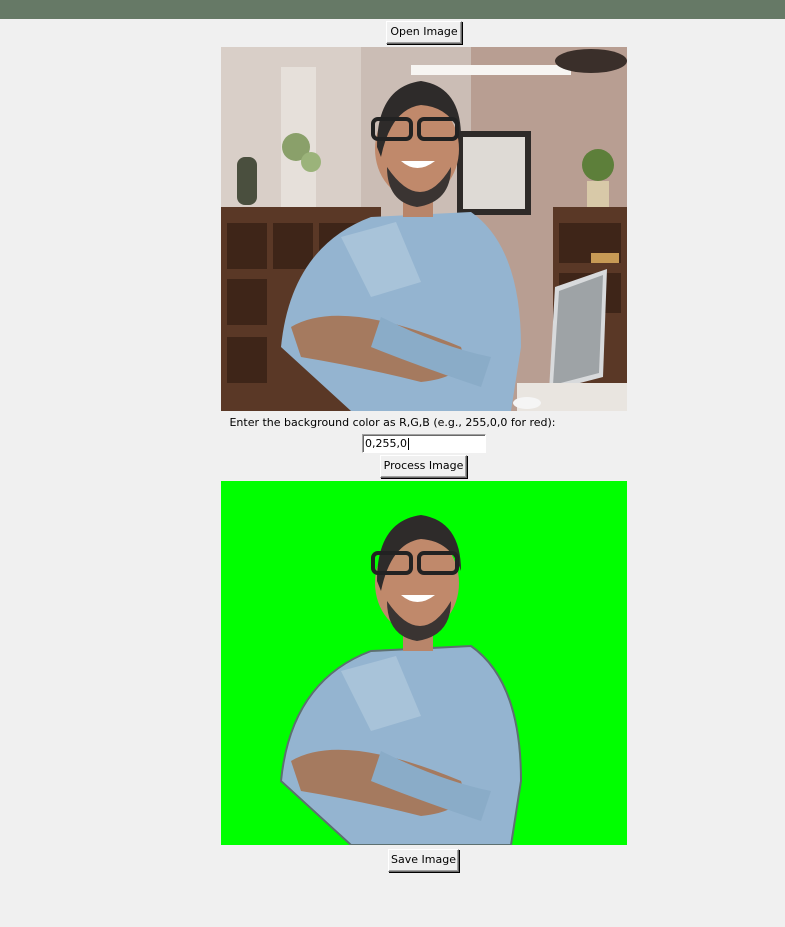  Describe the element at coordinates (424, 443) in the screenshot. I see `background-color-input: 0,255,0` at that location.